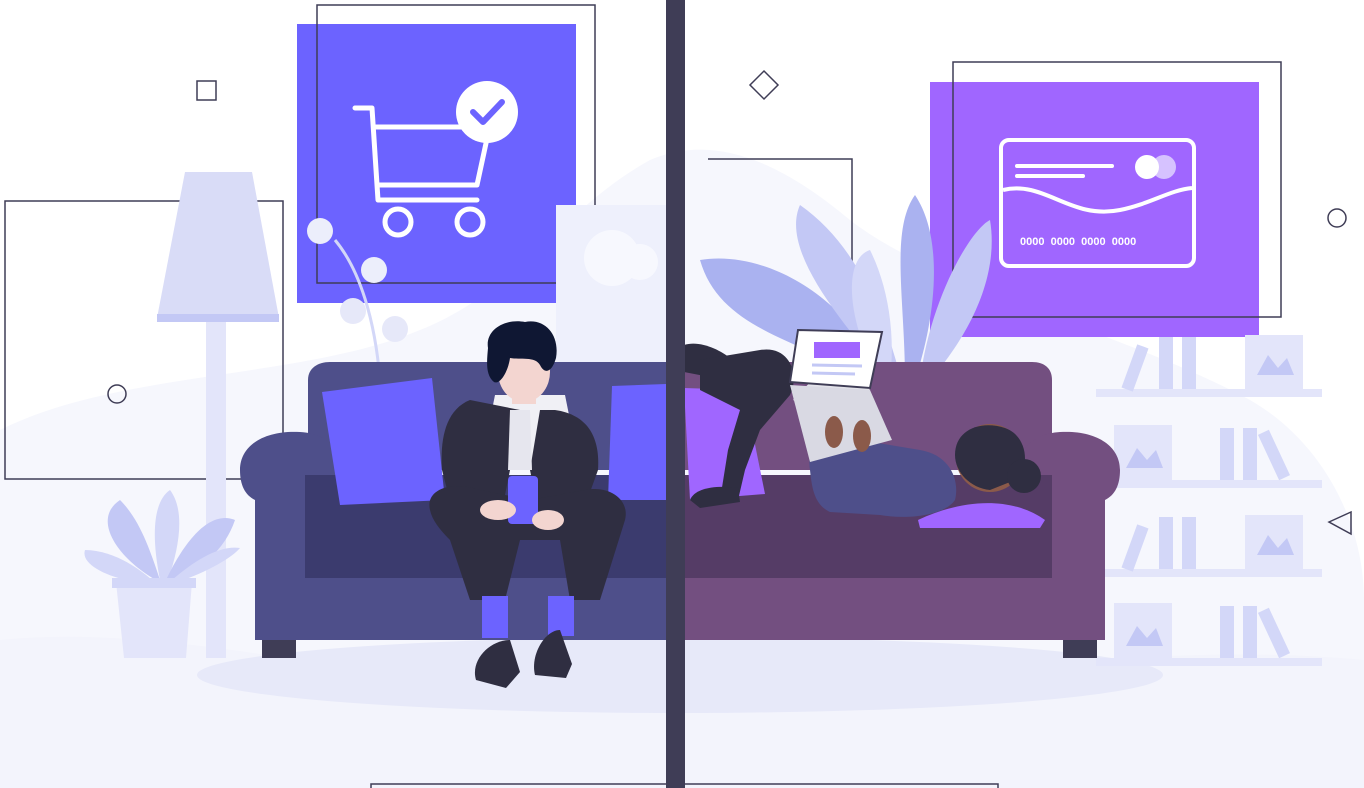 Image resolution: width=1364 pixels, height=788 pixels. What do you see at coordinates (640, 262) in the screenshot?
I see `window-bubble-small` at bounding box center [640, 262].